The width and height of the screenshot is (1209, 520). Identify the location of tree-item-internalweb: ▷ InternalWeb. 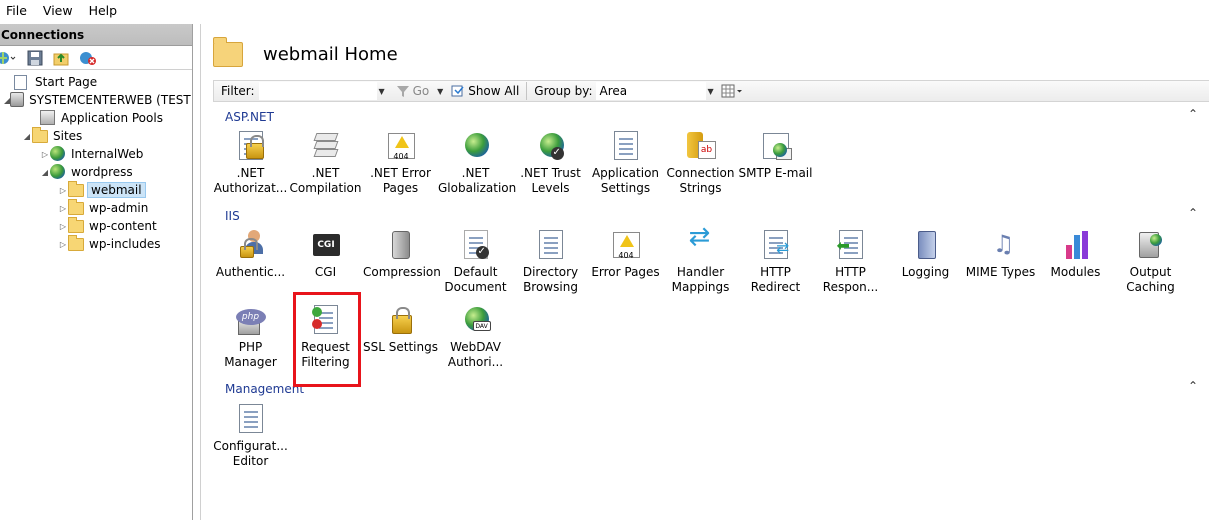
(96, 154).